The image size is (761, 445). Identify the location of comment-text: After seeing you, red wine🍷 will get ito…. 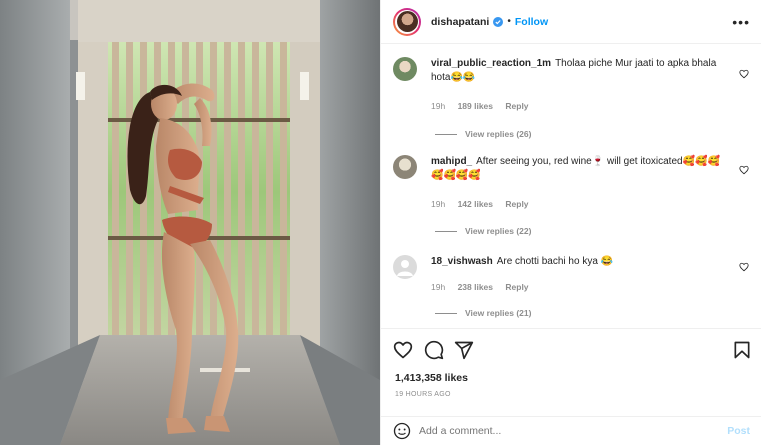
(575, 168).